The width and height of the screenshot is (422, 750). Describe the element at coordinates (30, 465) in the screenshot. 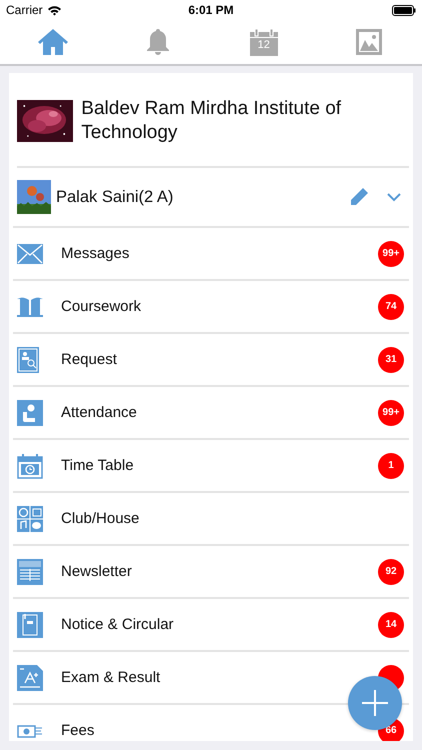

I see `calendar-clock-icon` at that location.